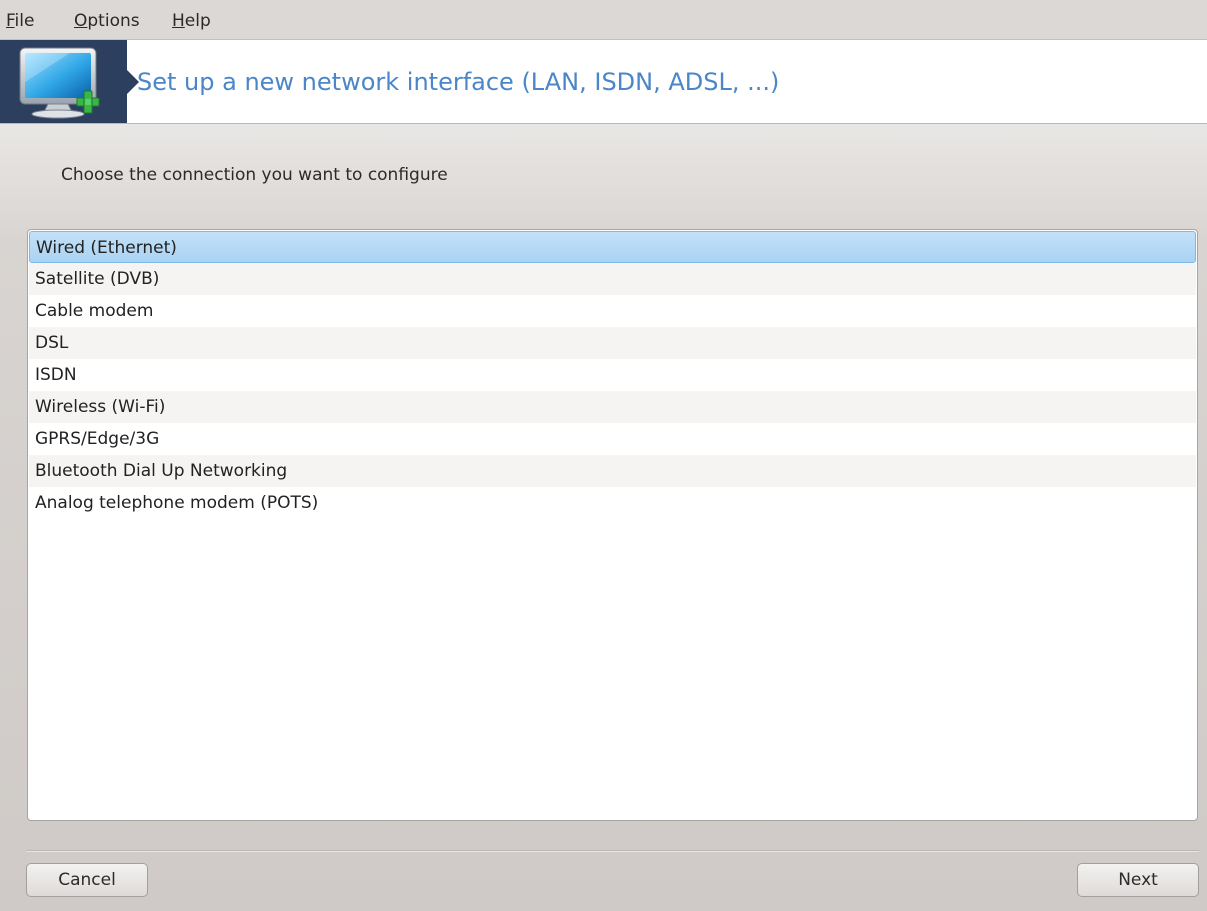 The height and width of the screenshot is (911, 1207). What do you see at coordinates (612, 279) in the screenshot?
I see `list-item-satellite-dvb: Satellite (DVB)` at bounding box center [612, 279].